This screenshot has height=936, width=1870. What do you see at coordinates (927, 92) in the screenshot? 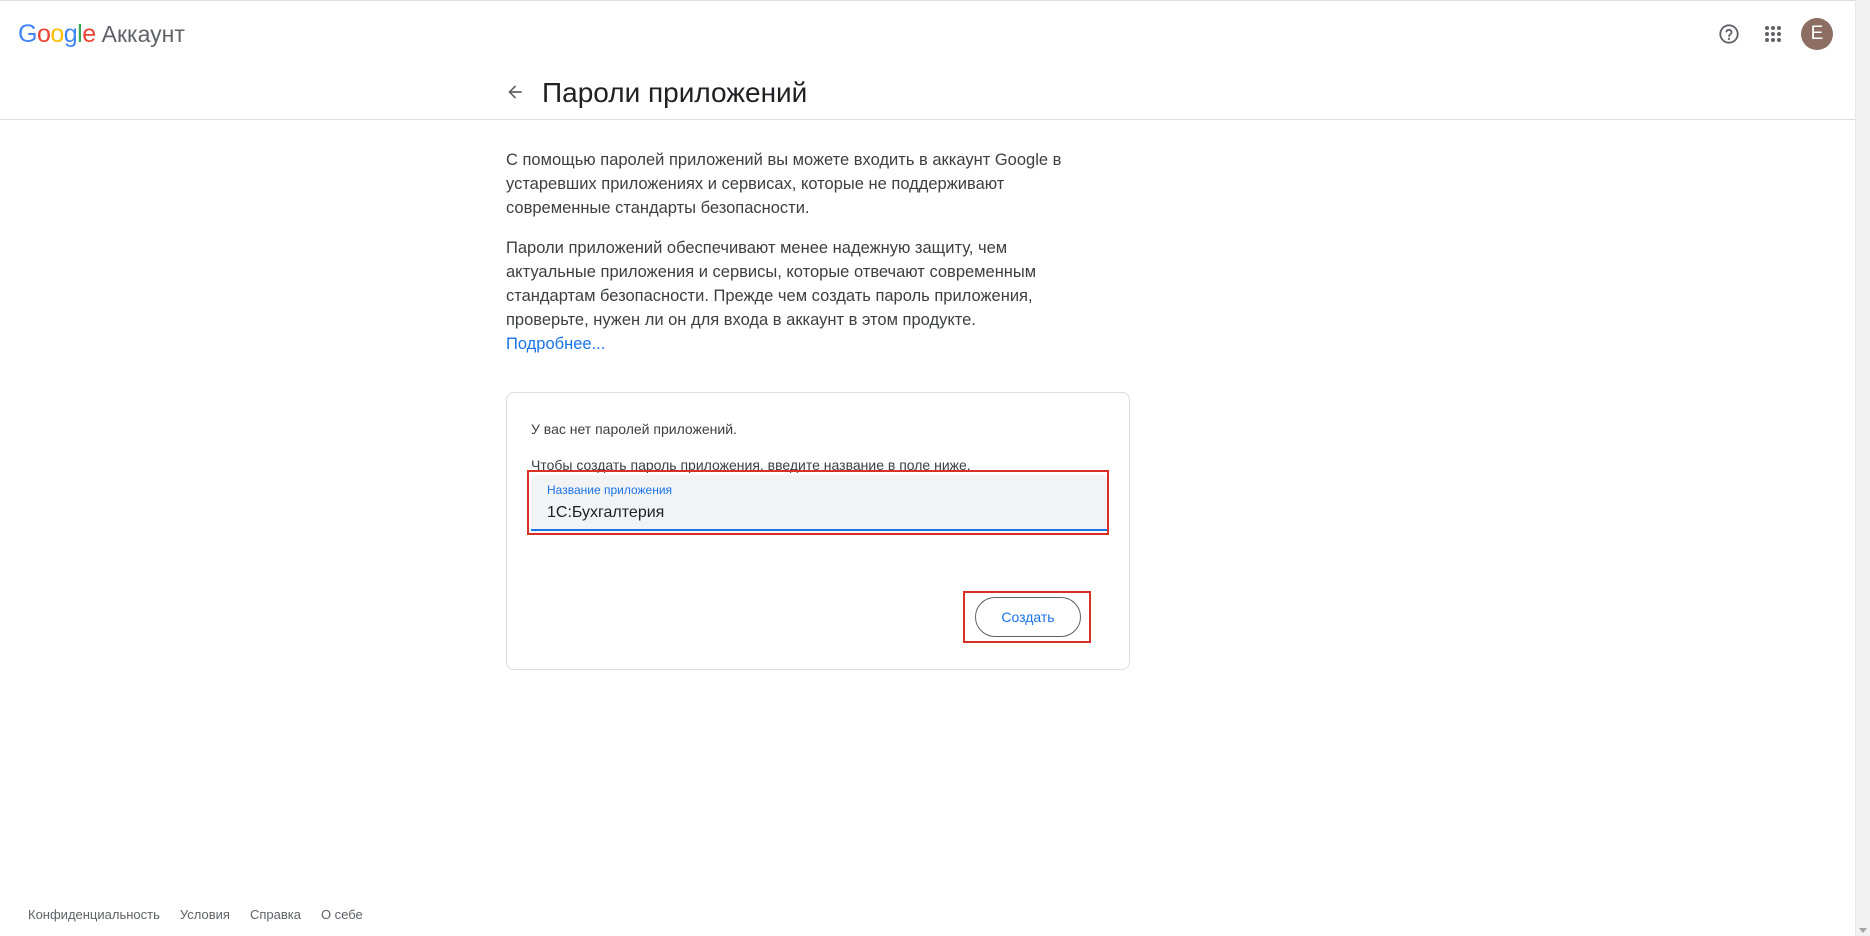
I see `title-bar: Пароли приложений` at bounding box center [927, 92].